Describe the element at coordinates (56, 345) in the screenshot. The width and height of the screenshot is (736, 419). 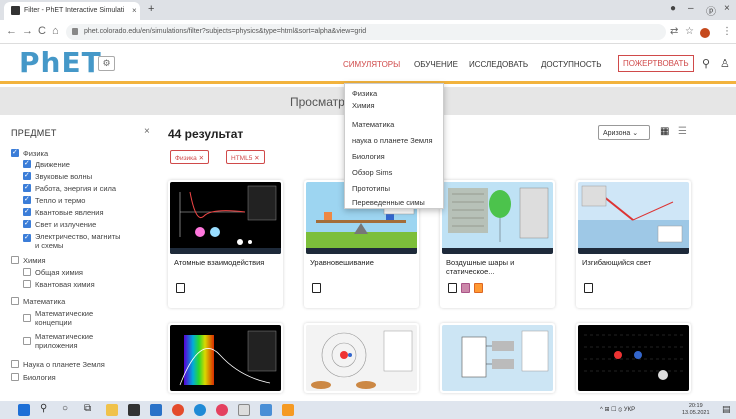
I see `filter-label-line2: приложения` at that location.